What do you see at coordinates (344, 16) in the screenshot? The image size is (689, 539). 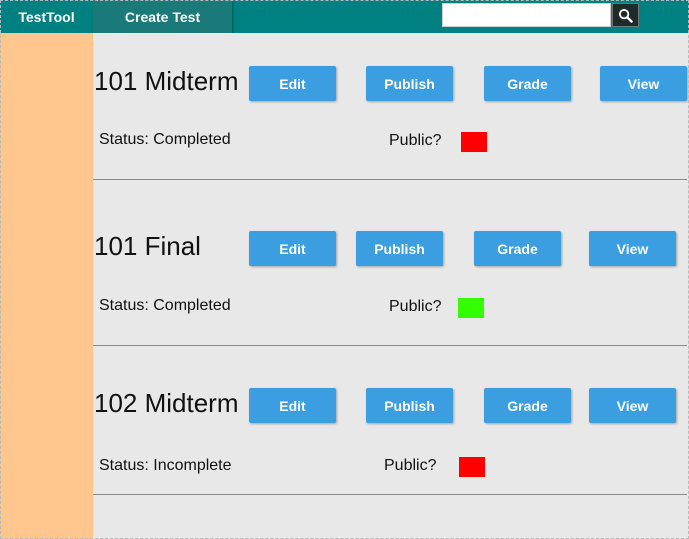 I see `top-navbar: TestTool Create Test` at bounding box center [344, 16].